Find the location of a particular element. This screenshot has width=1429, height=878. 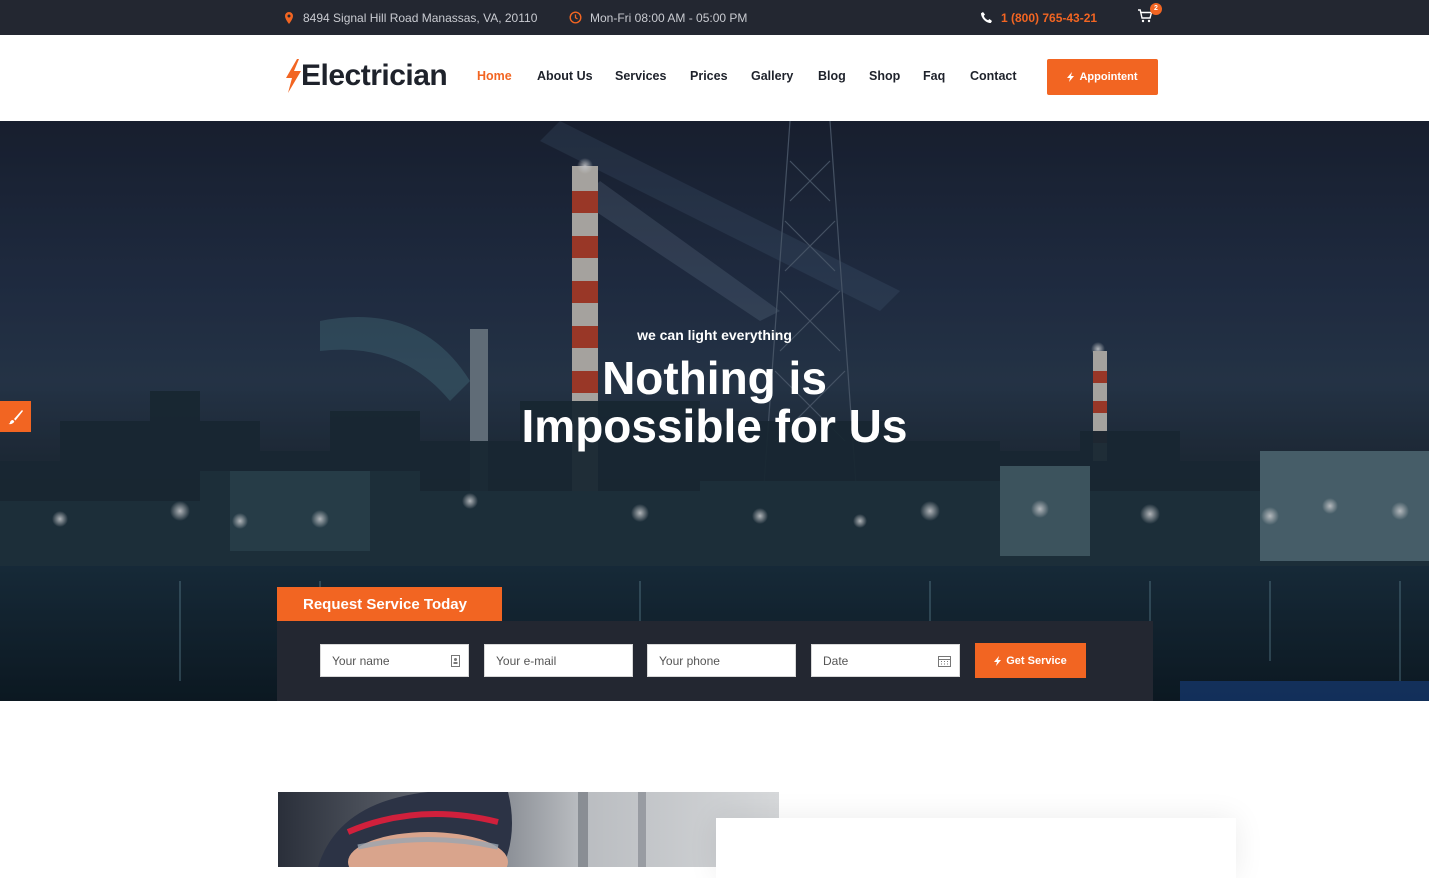

clock-icon is located at coordinates (575, 17).